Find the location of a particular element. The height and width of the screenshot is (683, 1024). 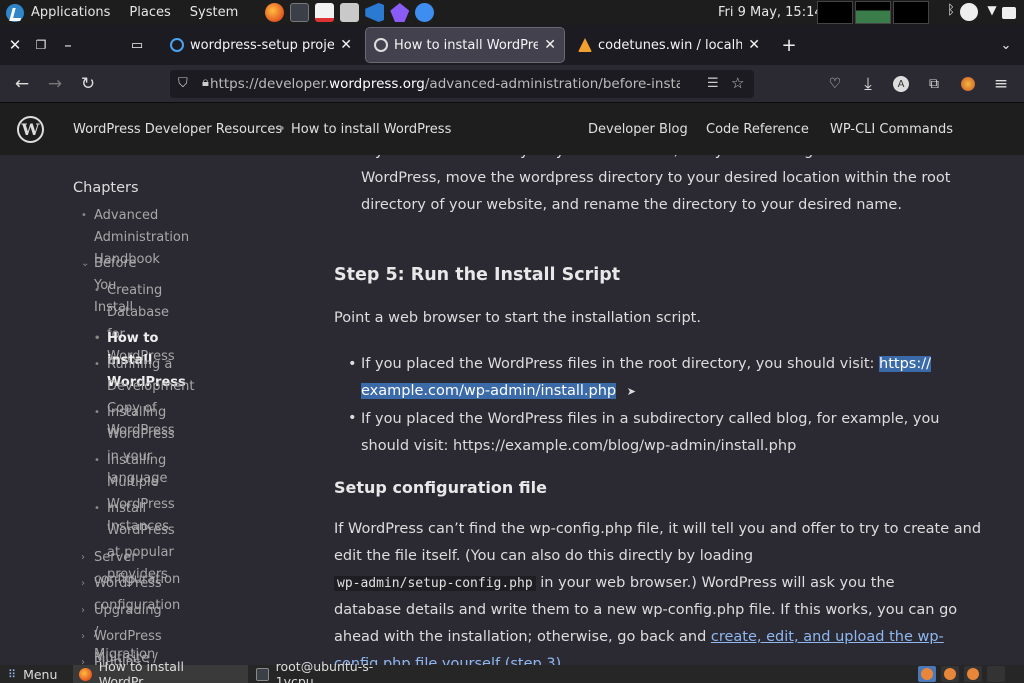

kali-menu-icon is located at coordinates (15, 12).